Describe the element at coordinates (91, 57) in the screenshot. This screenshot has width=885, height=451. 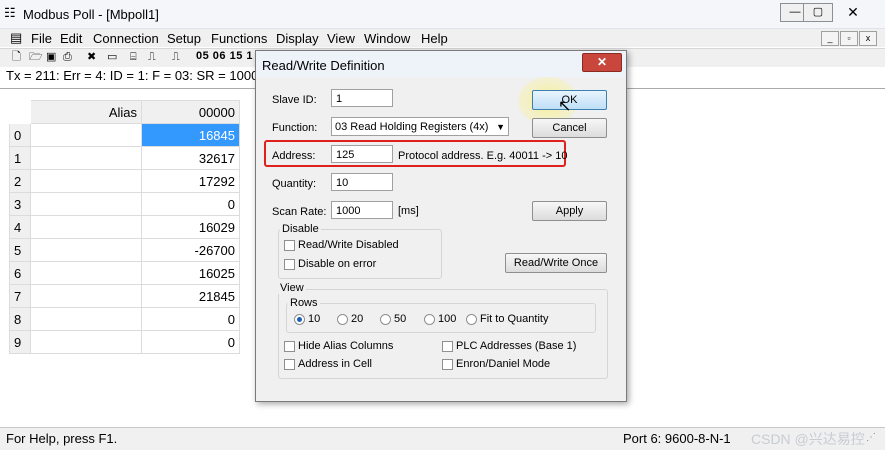
I see `delete-icon: ✖` at that location.